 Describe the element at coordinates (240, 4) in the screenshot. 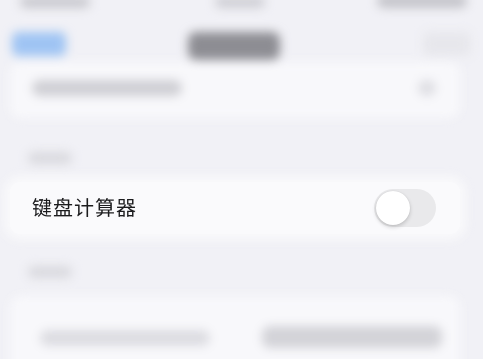

I see `status-notch-area` at that location.